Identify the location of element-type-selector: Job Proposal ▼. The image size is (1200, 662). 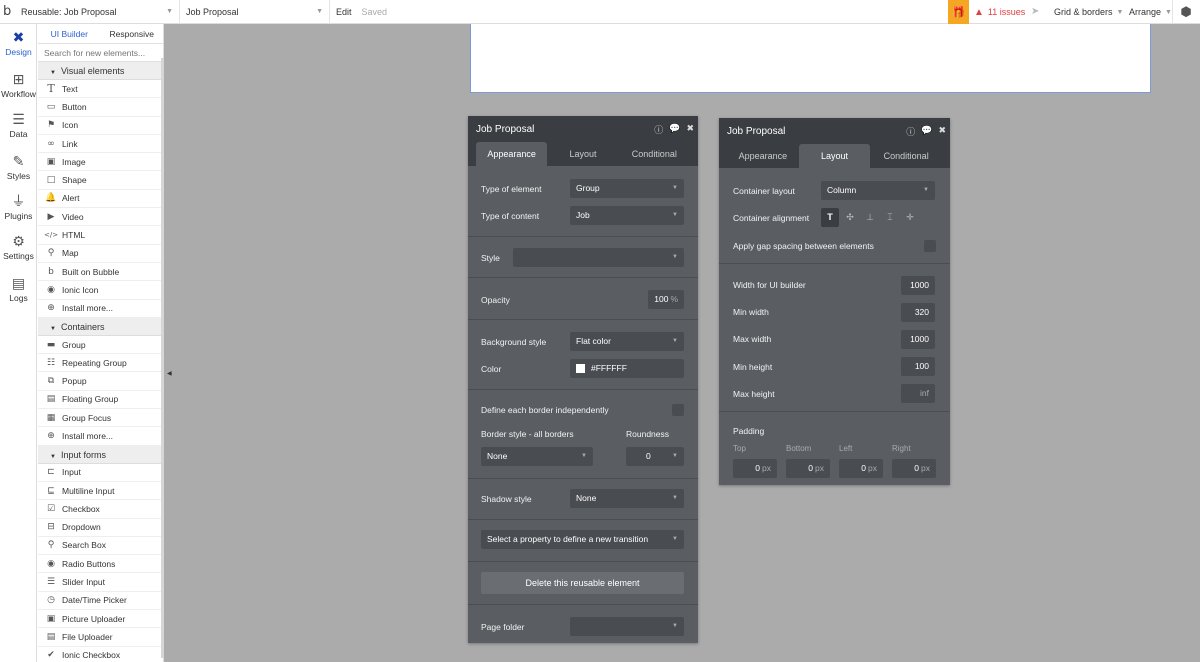
(255, 12).